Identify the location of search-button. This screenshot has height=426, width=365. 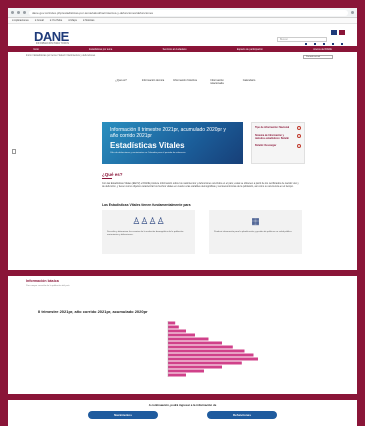
(334, 32).